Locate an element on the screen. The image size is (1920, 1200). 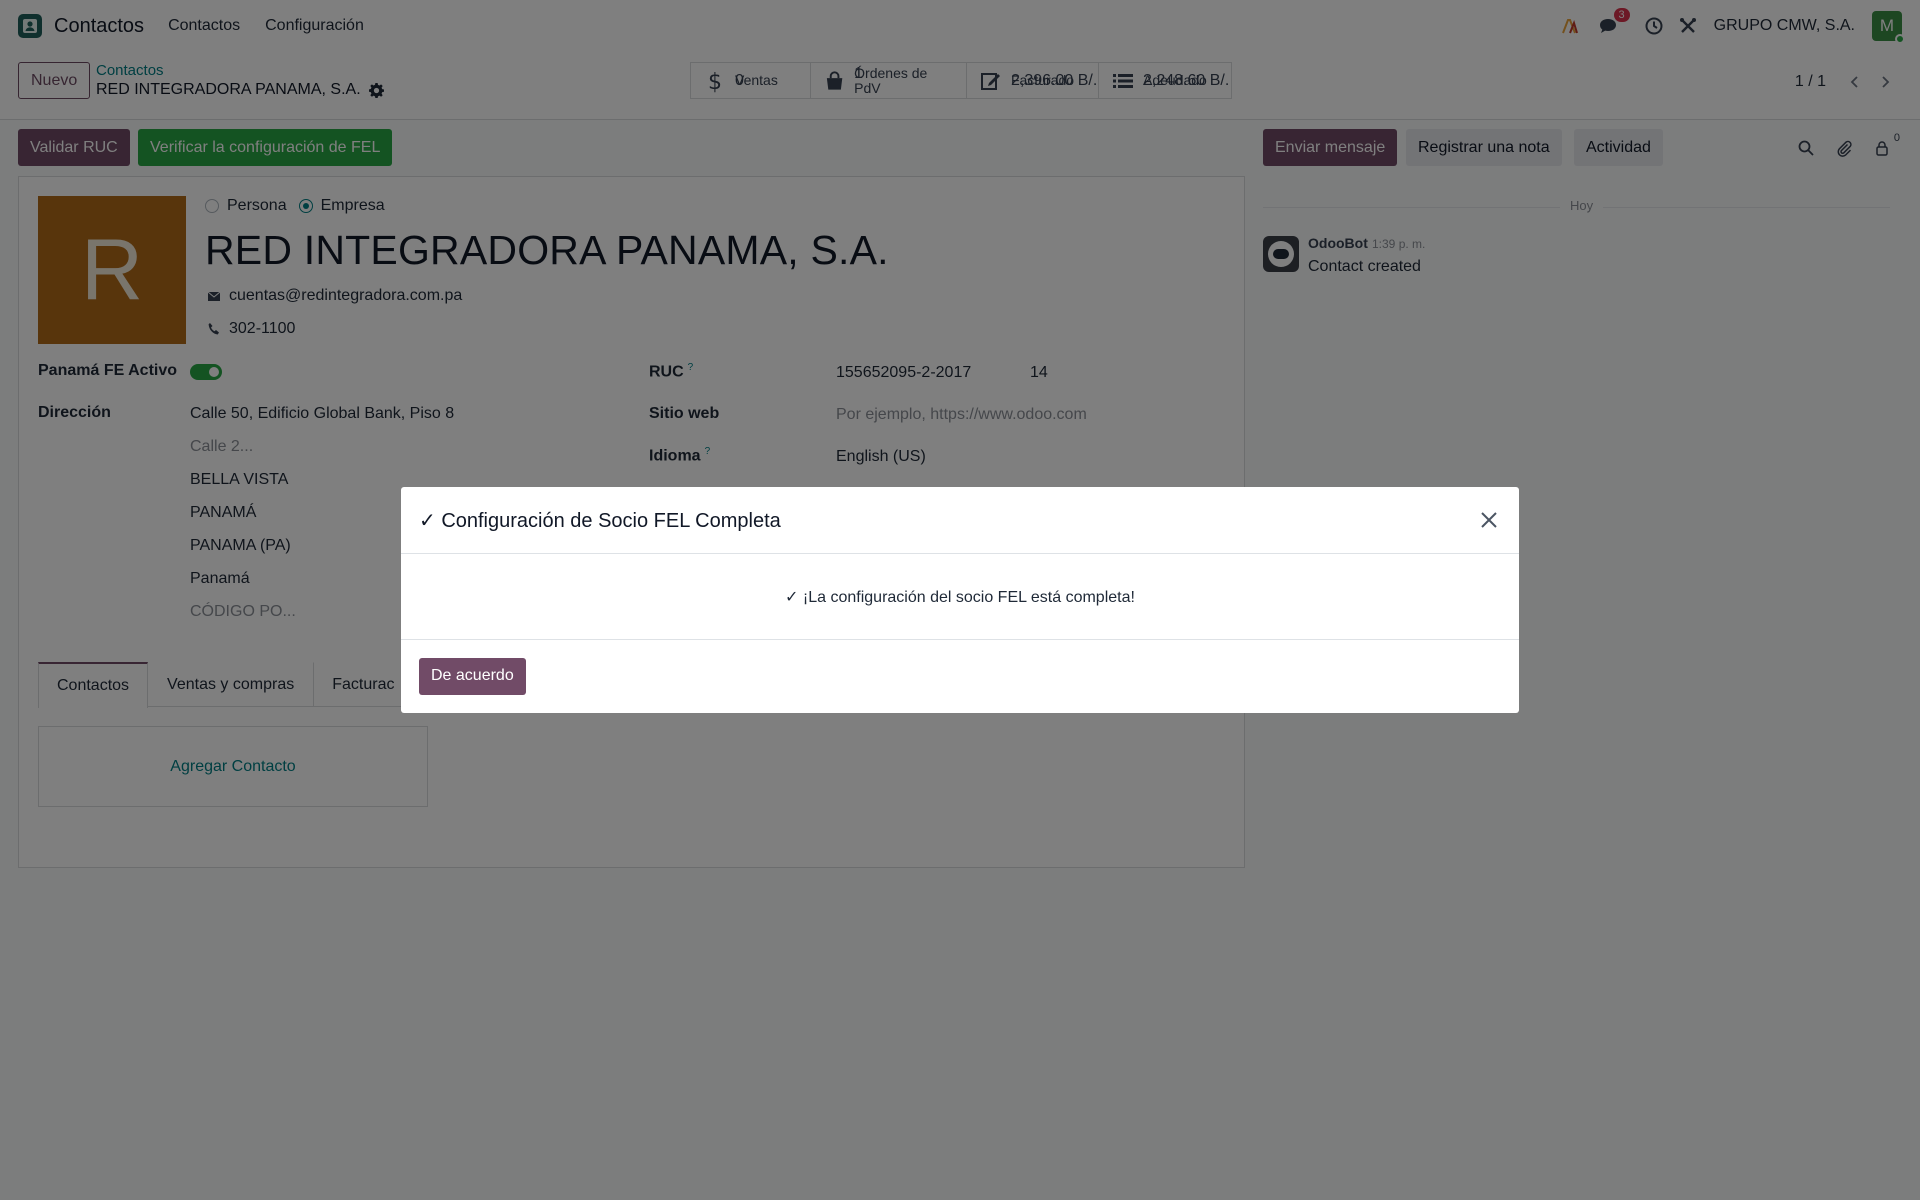
modal-footer: De acuerdo is located at coordinates (960, 676).